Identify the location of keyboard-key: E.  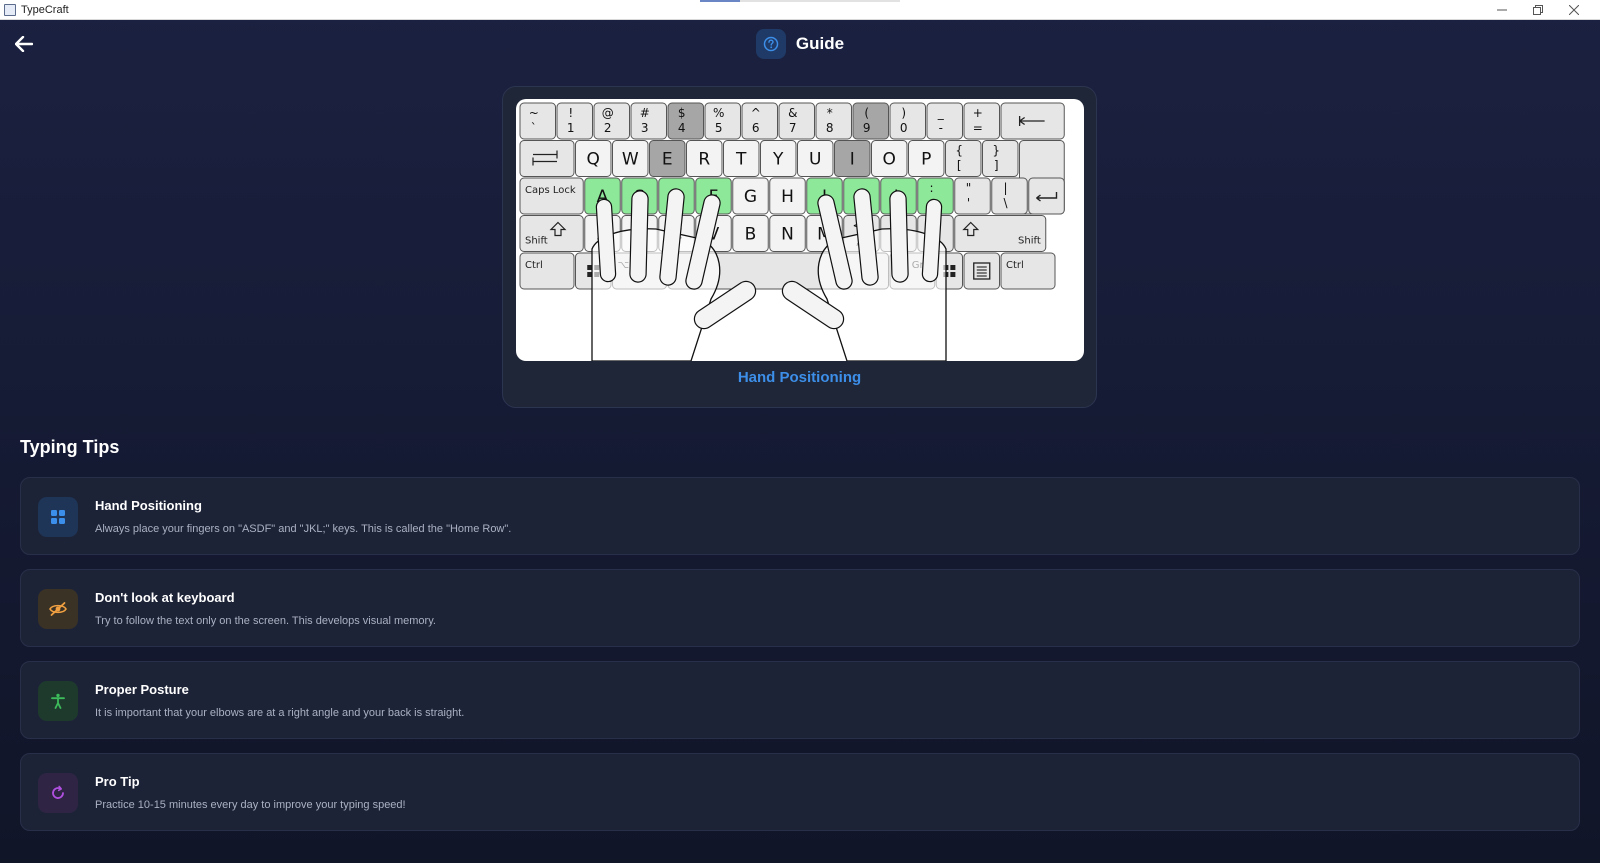
(667, 158).